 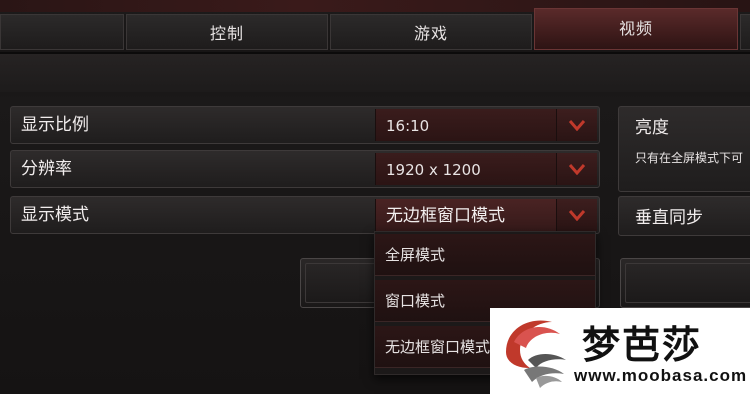 I want to click on vsync-panel: 垂直同步, so click(x=684, y=216).